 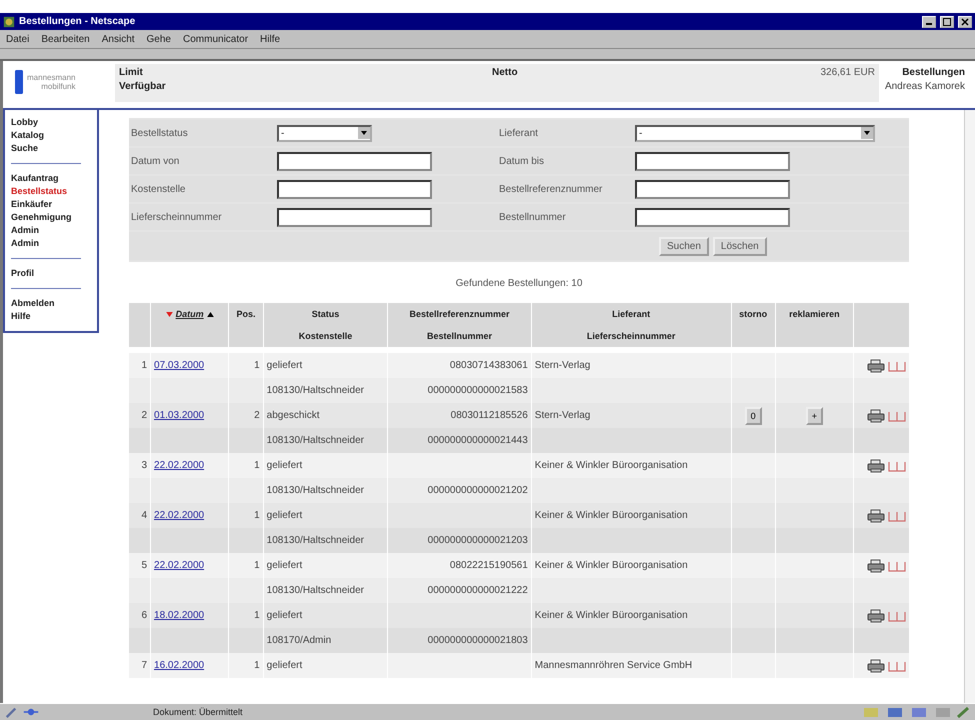 I want to click on maximize-button, so click(x=947, y=22).